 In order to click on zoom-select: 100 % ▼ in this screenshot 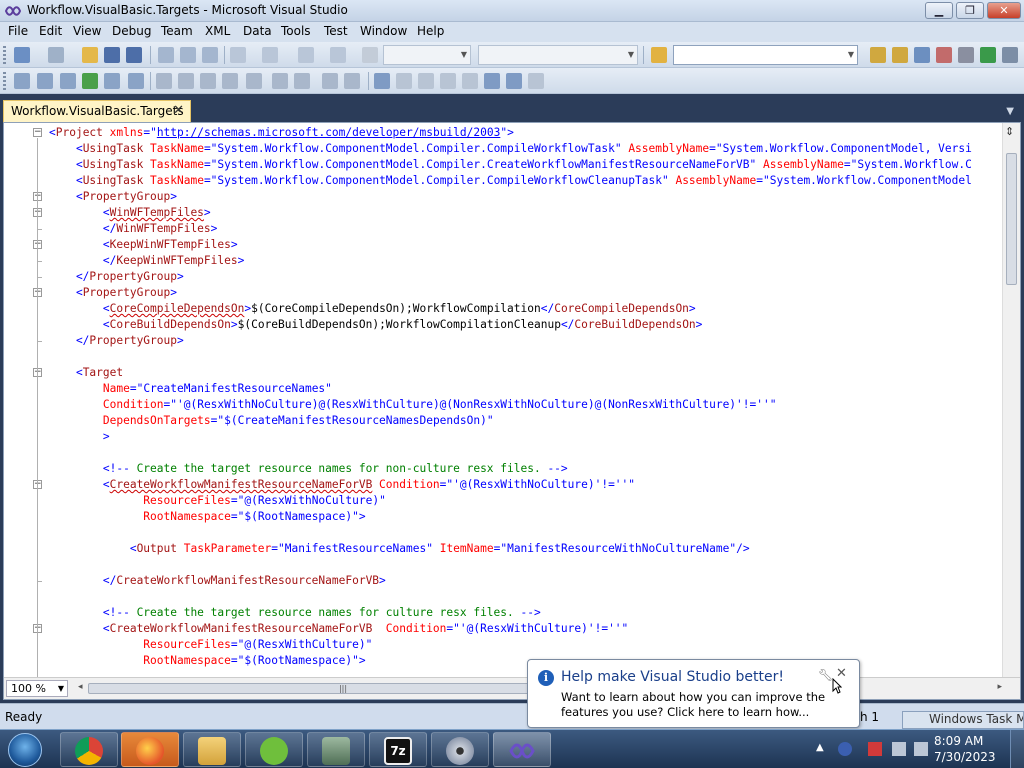, I will do `click(37, 688)`.